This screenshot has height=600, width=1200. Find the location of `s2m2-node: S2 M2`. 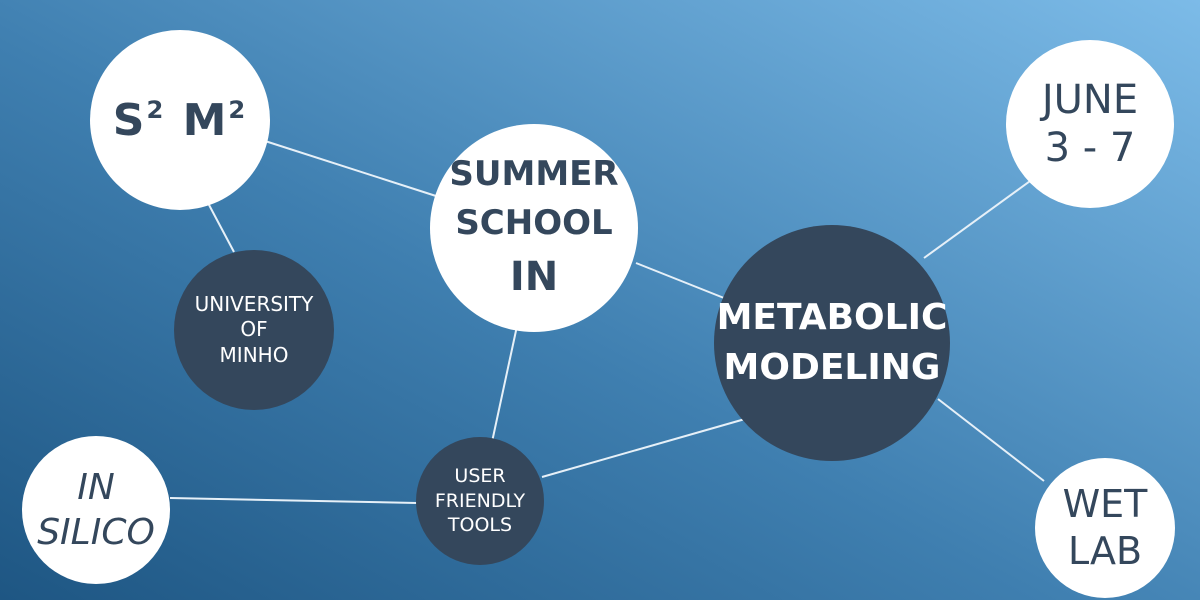

s2m2-node: S2 M2 is located at coordinates (180, 120).